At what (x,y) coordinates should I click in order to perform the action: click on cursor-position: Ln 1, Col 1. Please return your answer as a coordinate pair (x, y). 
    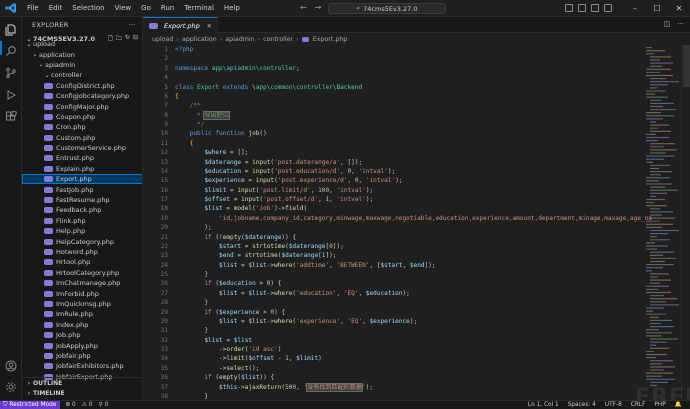
    Looking at the image, I should click on (543, 405).